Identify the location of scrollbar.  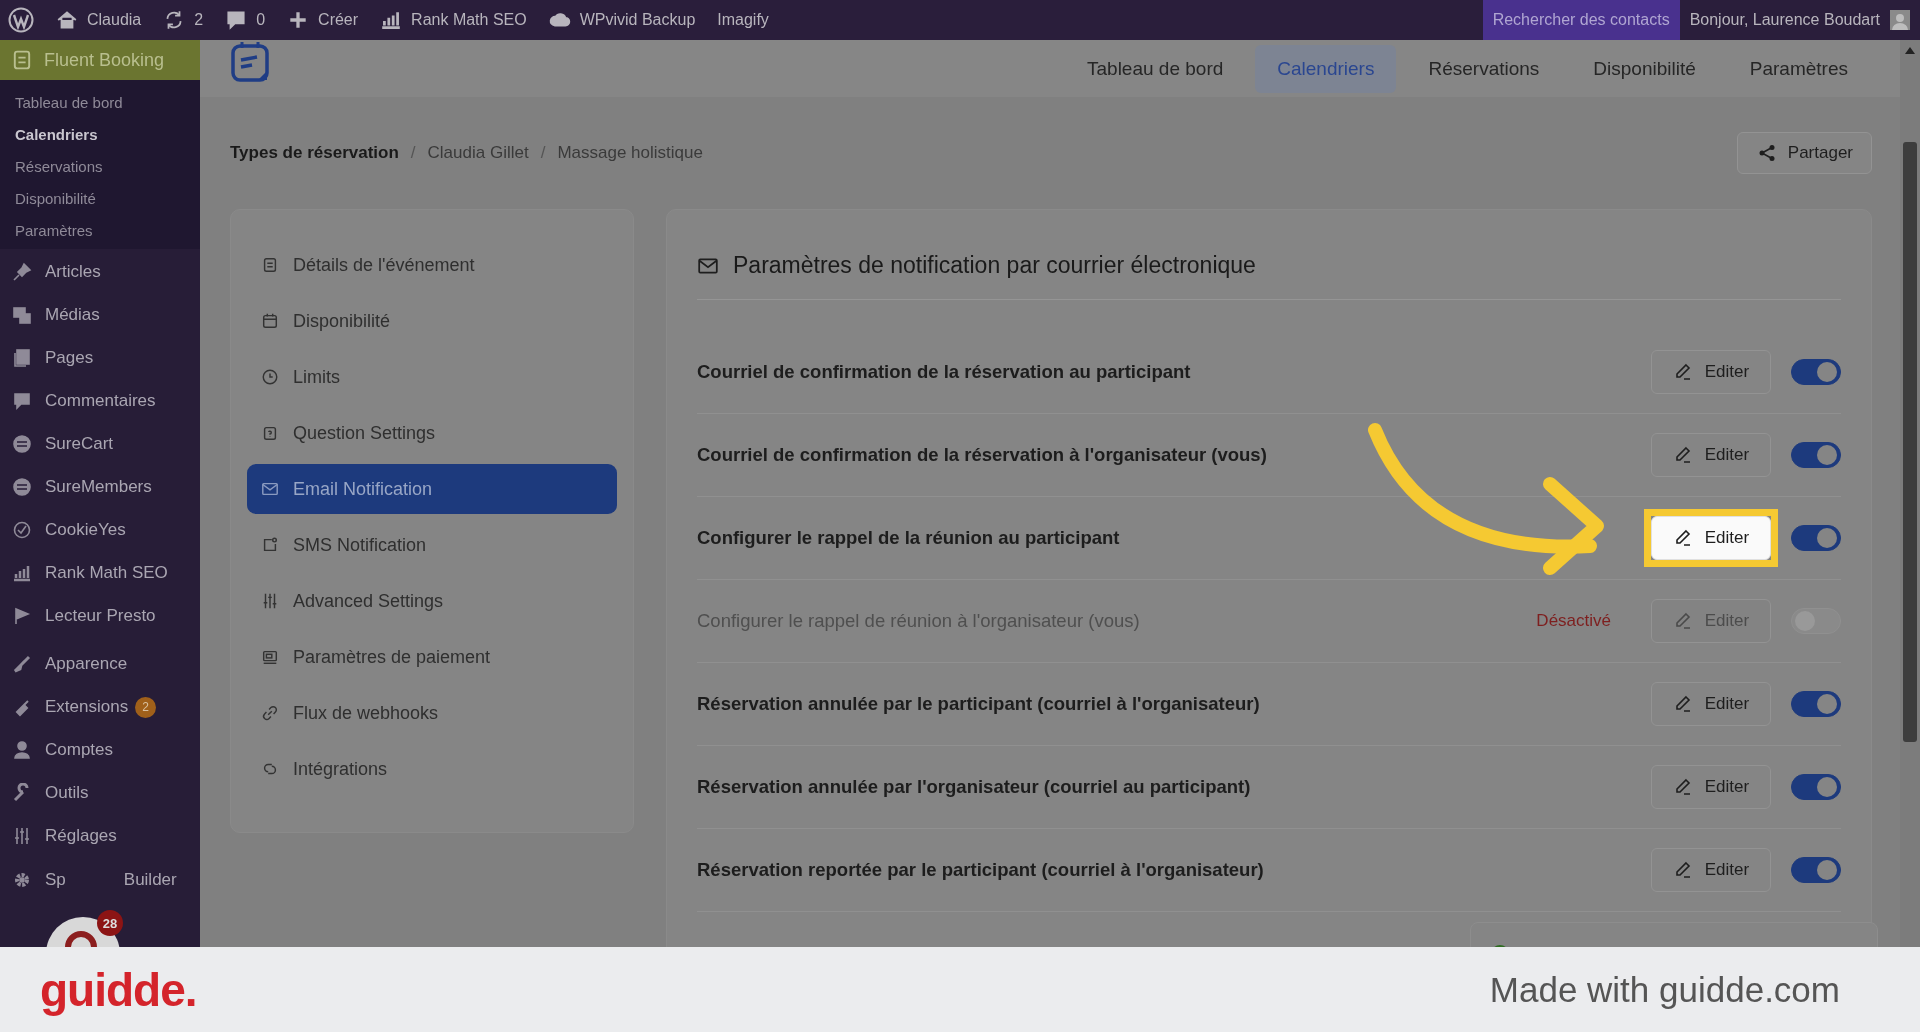
(1910, 493).